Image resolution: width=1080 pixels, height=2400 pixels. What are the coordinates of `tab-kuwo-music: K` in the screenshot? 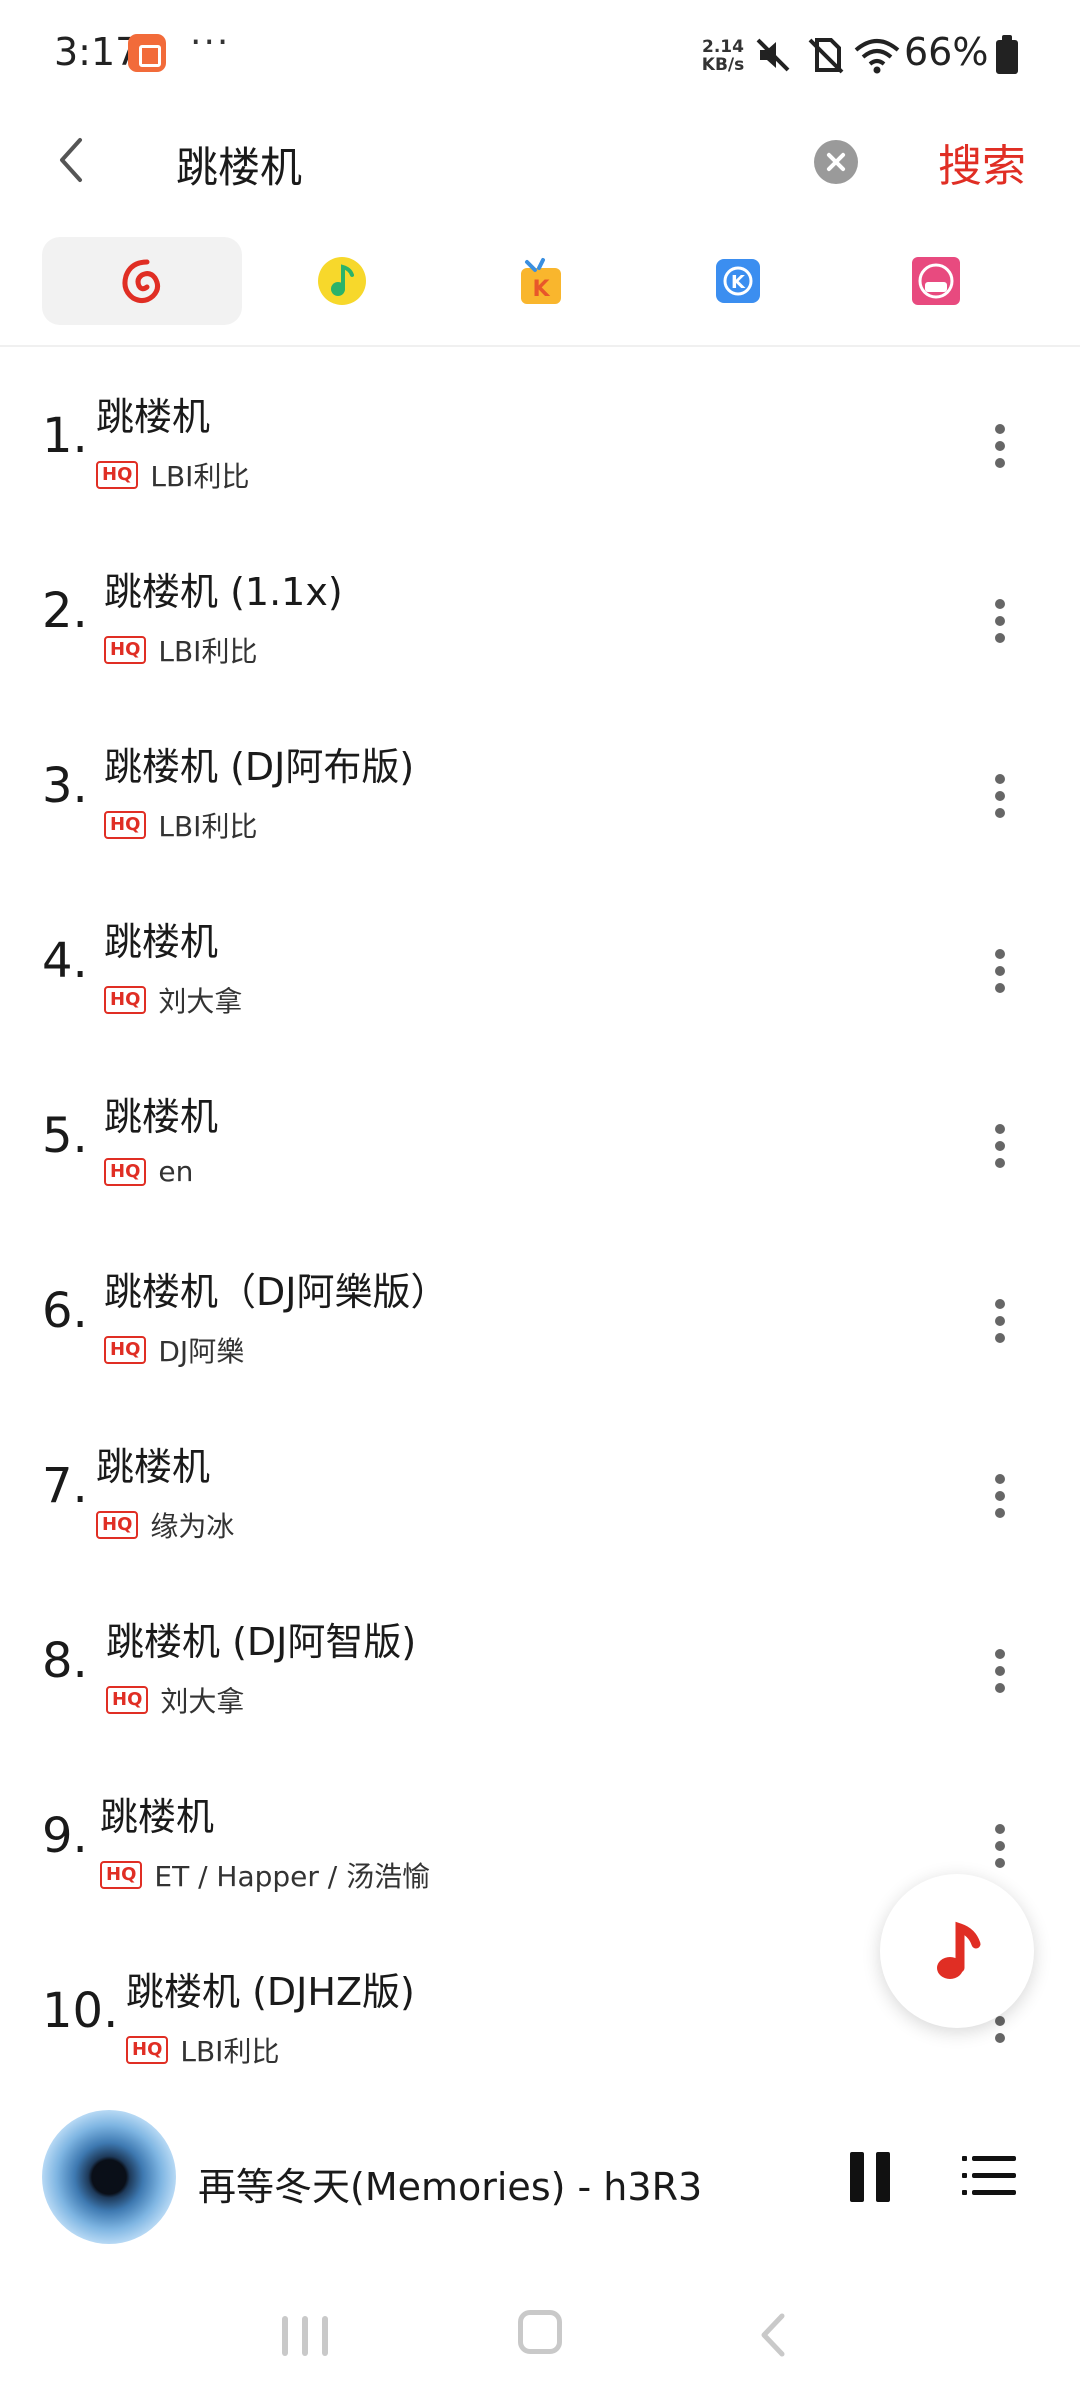 It's located at (540, 281).